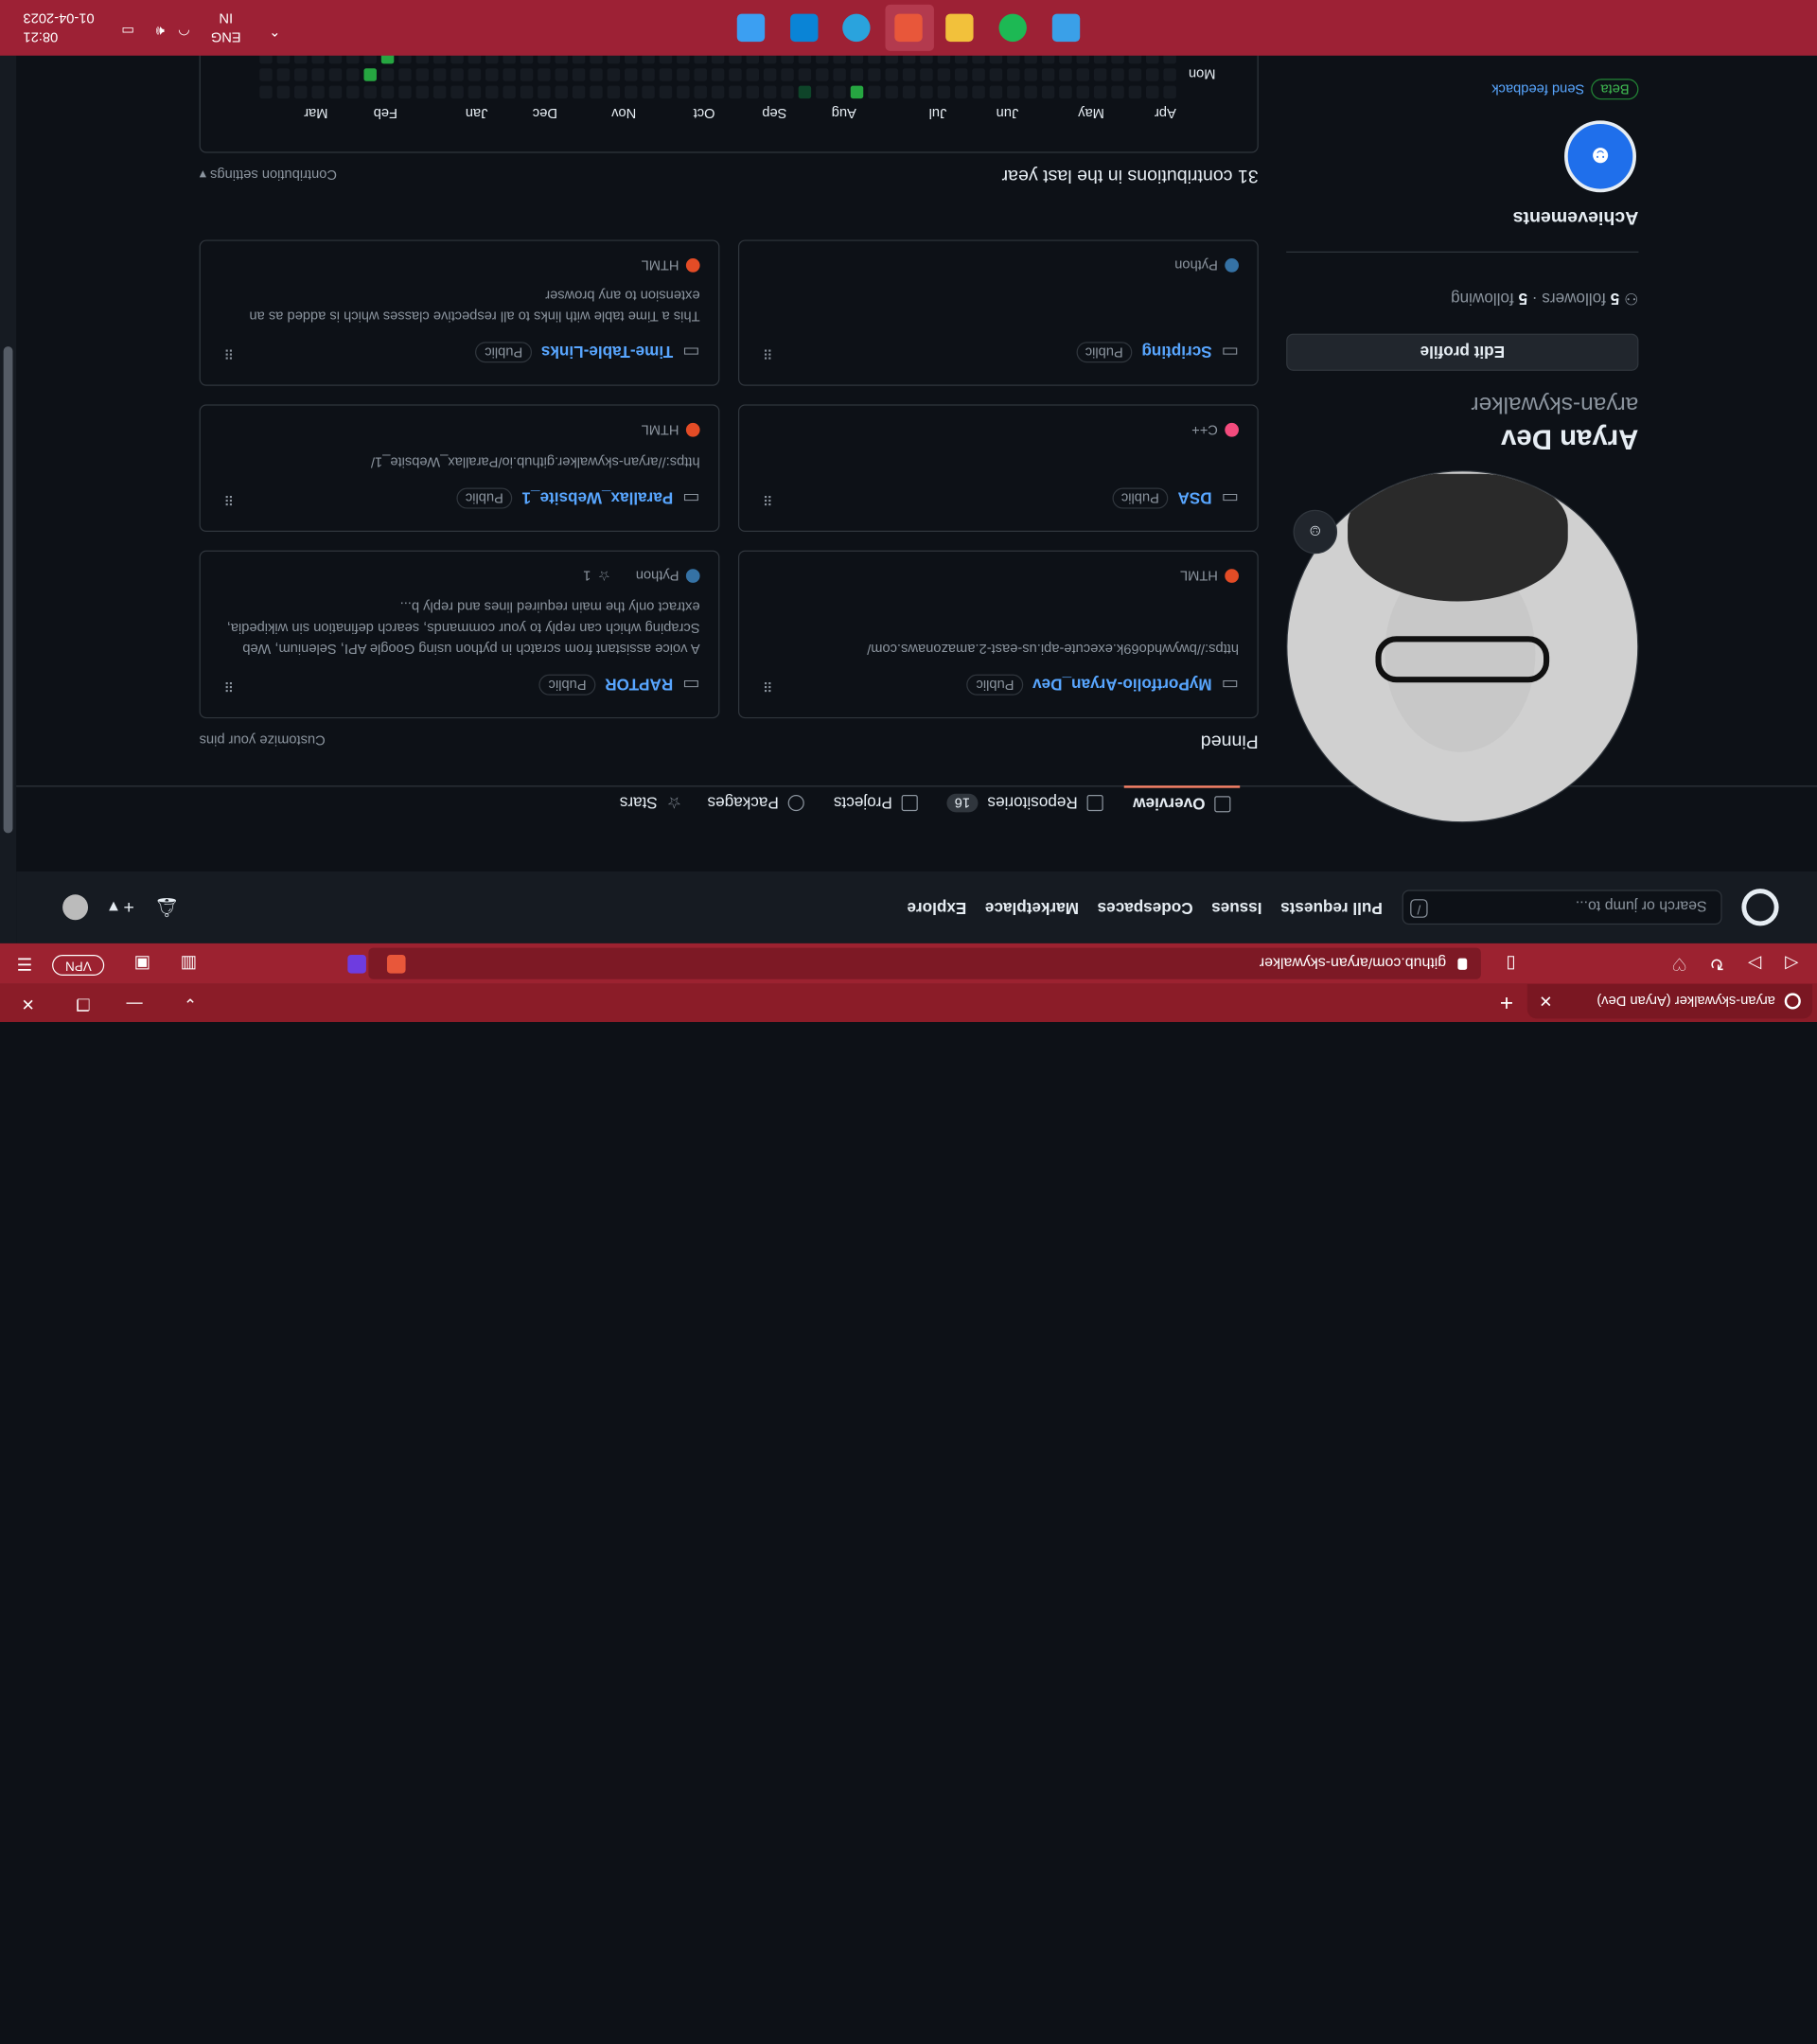 Image resolution: width=1817 pixels, height=2044 pixels. Describe the element at coordinates (1024, 802) in the screenshot. I see `tab-repositories: Repositories 16` at that location.